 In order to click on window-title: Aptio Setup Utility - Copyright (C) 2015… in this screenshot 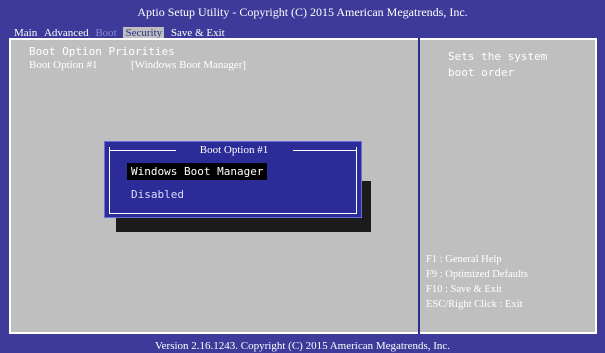, I will do `click(302, 12)`.